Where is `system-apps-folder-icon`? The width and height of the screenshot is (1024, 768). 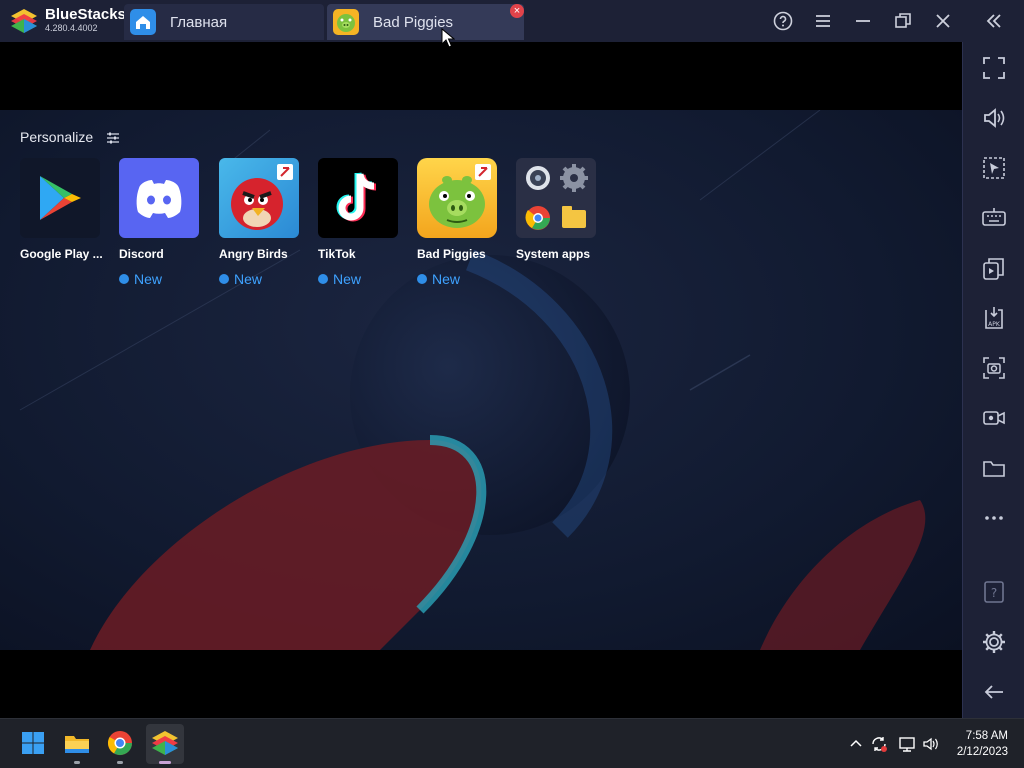
system-apps-folder-icon is located at coordinates (556, 198).